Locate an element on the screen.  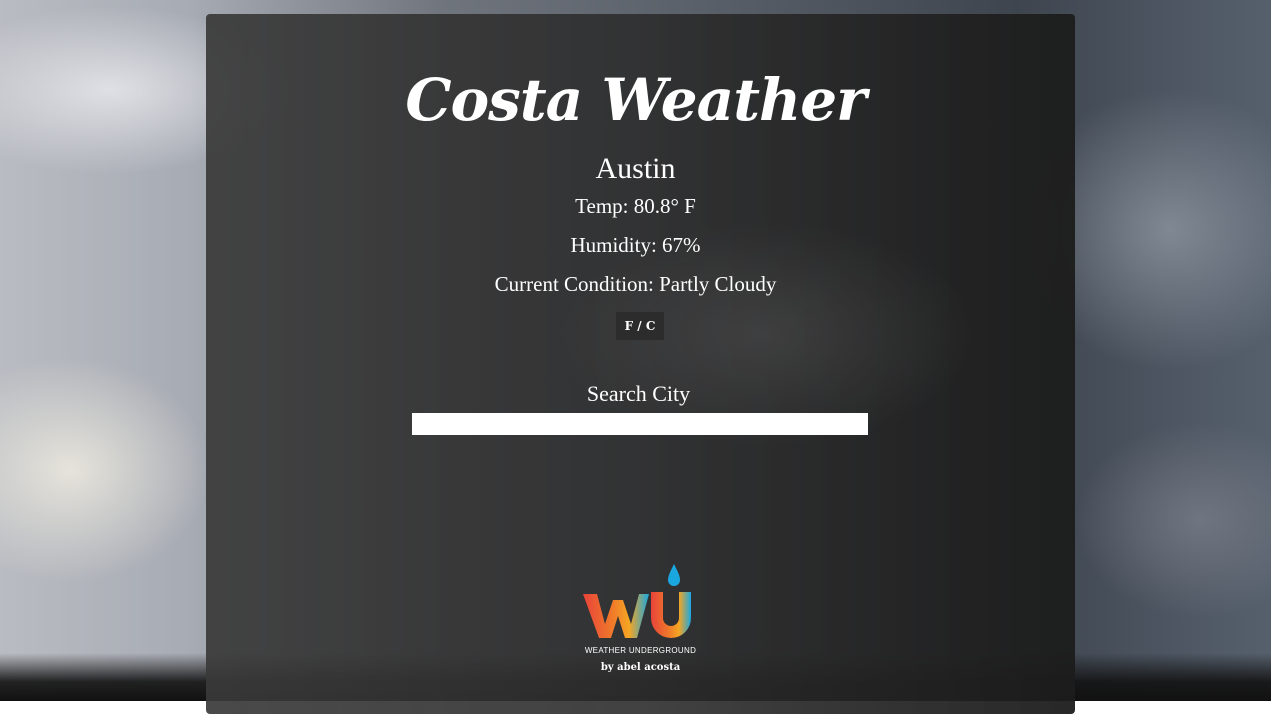
weather-underground-logo is located at coordinates (640, 602).